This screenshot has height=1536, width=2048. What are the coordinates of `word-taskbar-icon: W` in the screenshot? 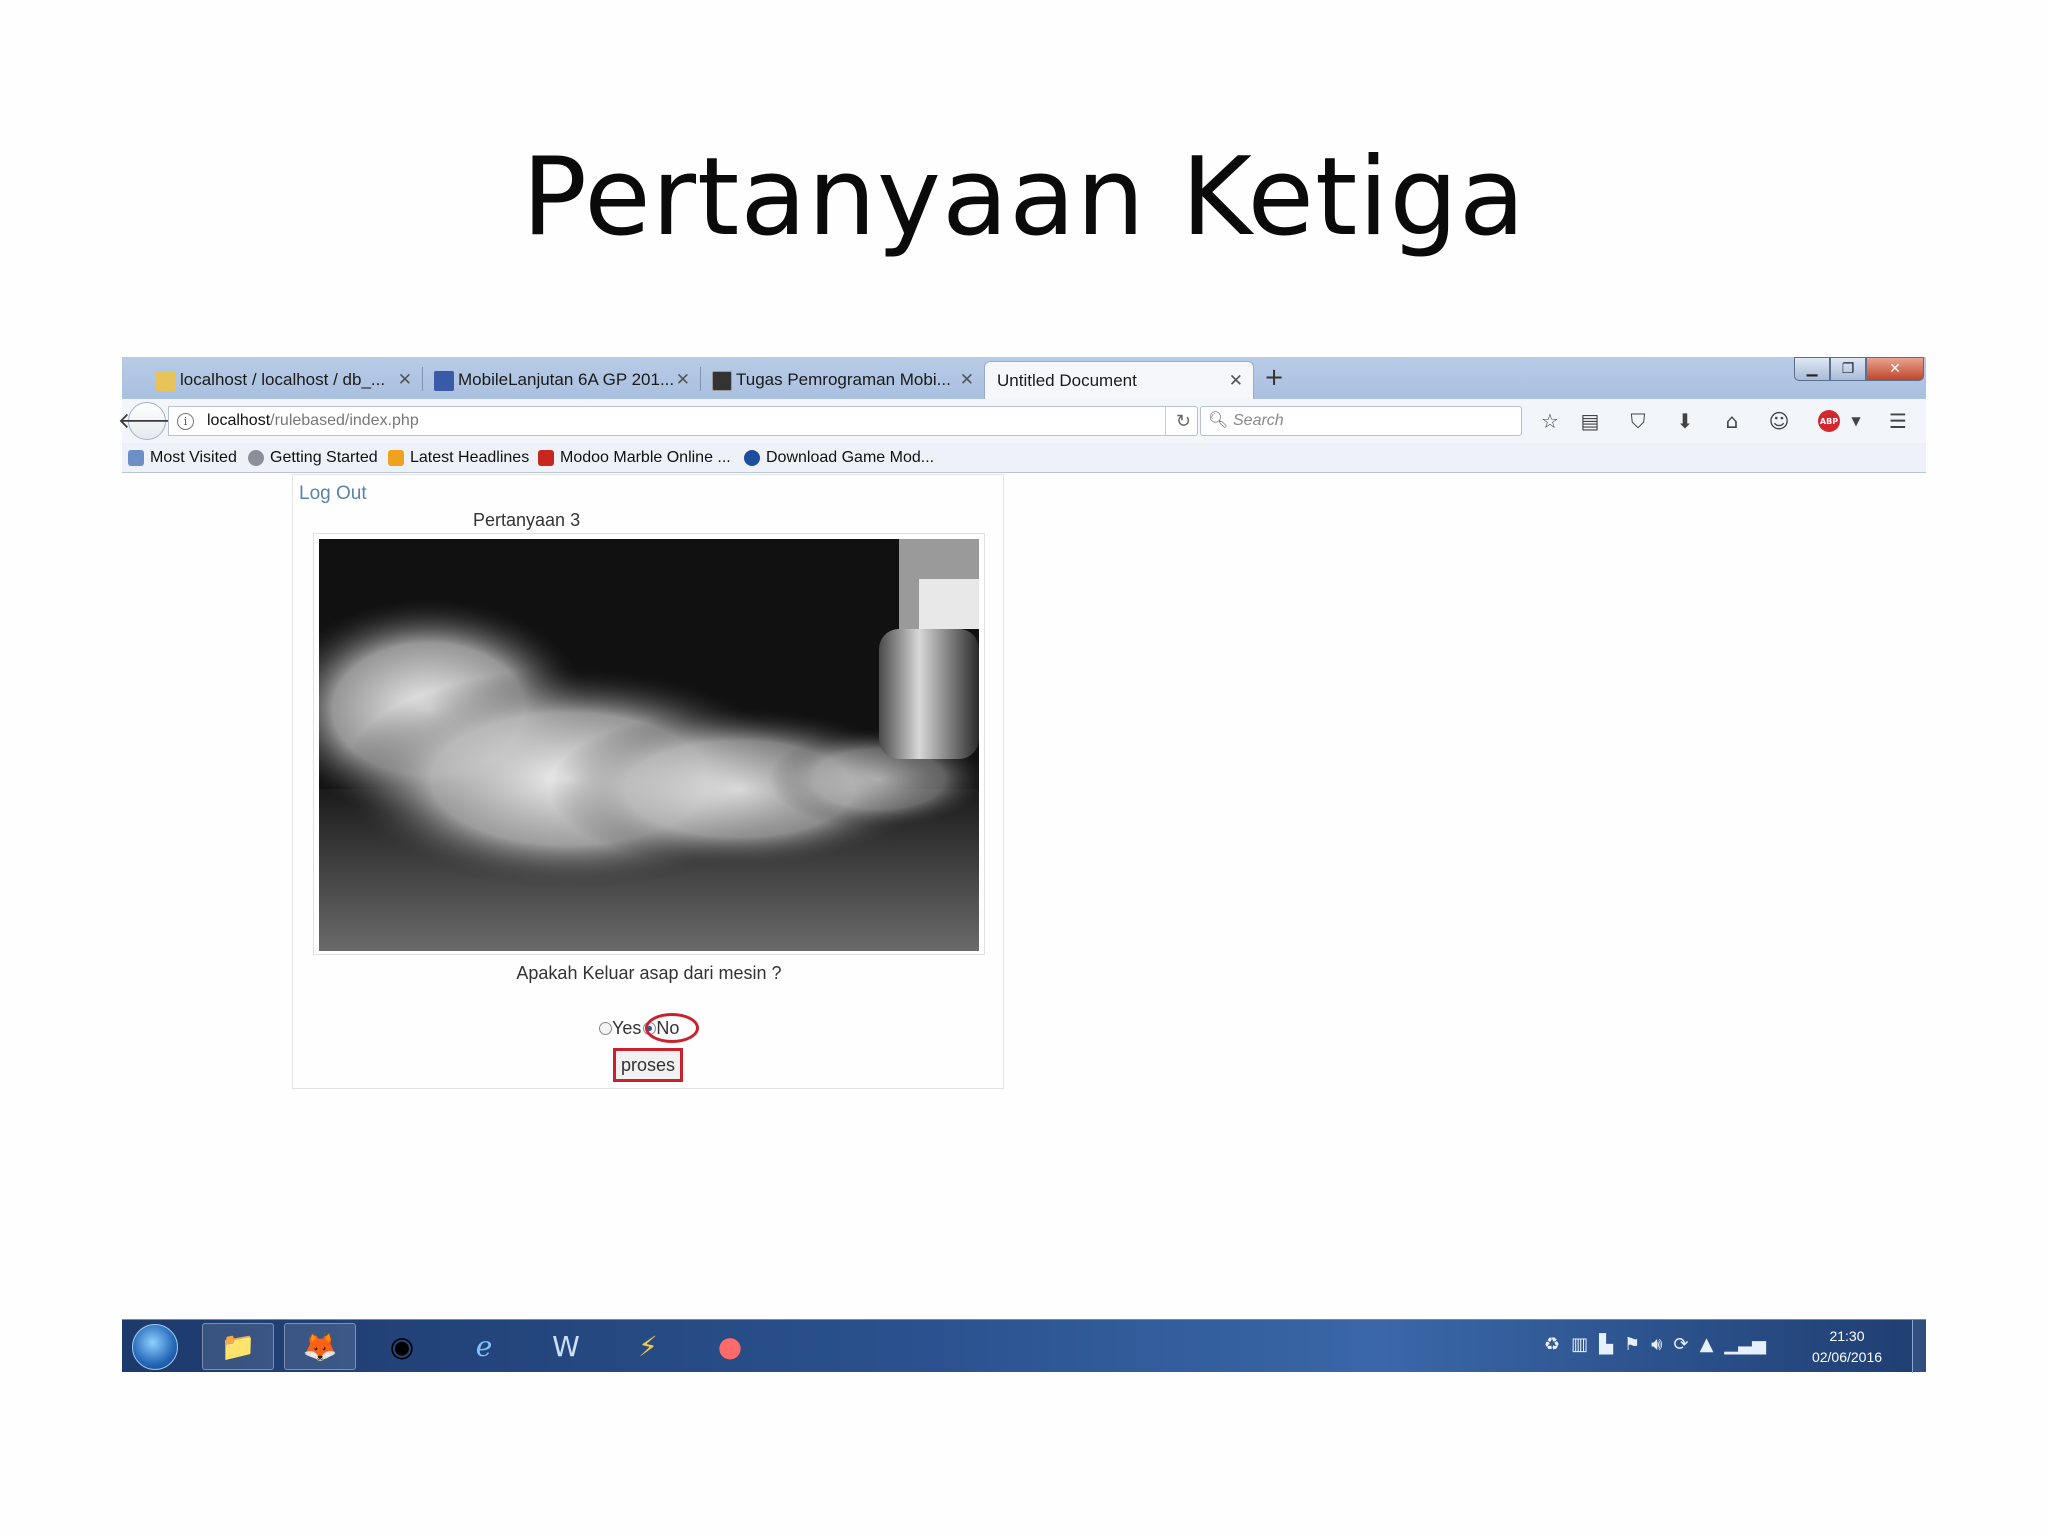 It's located at (566, 1346).